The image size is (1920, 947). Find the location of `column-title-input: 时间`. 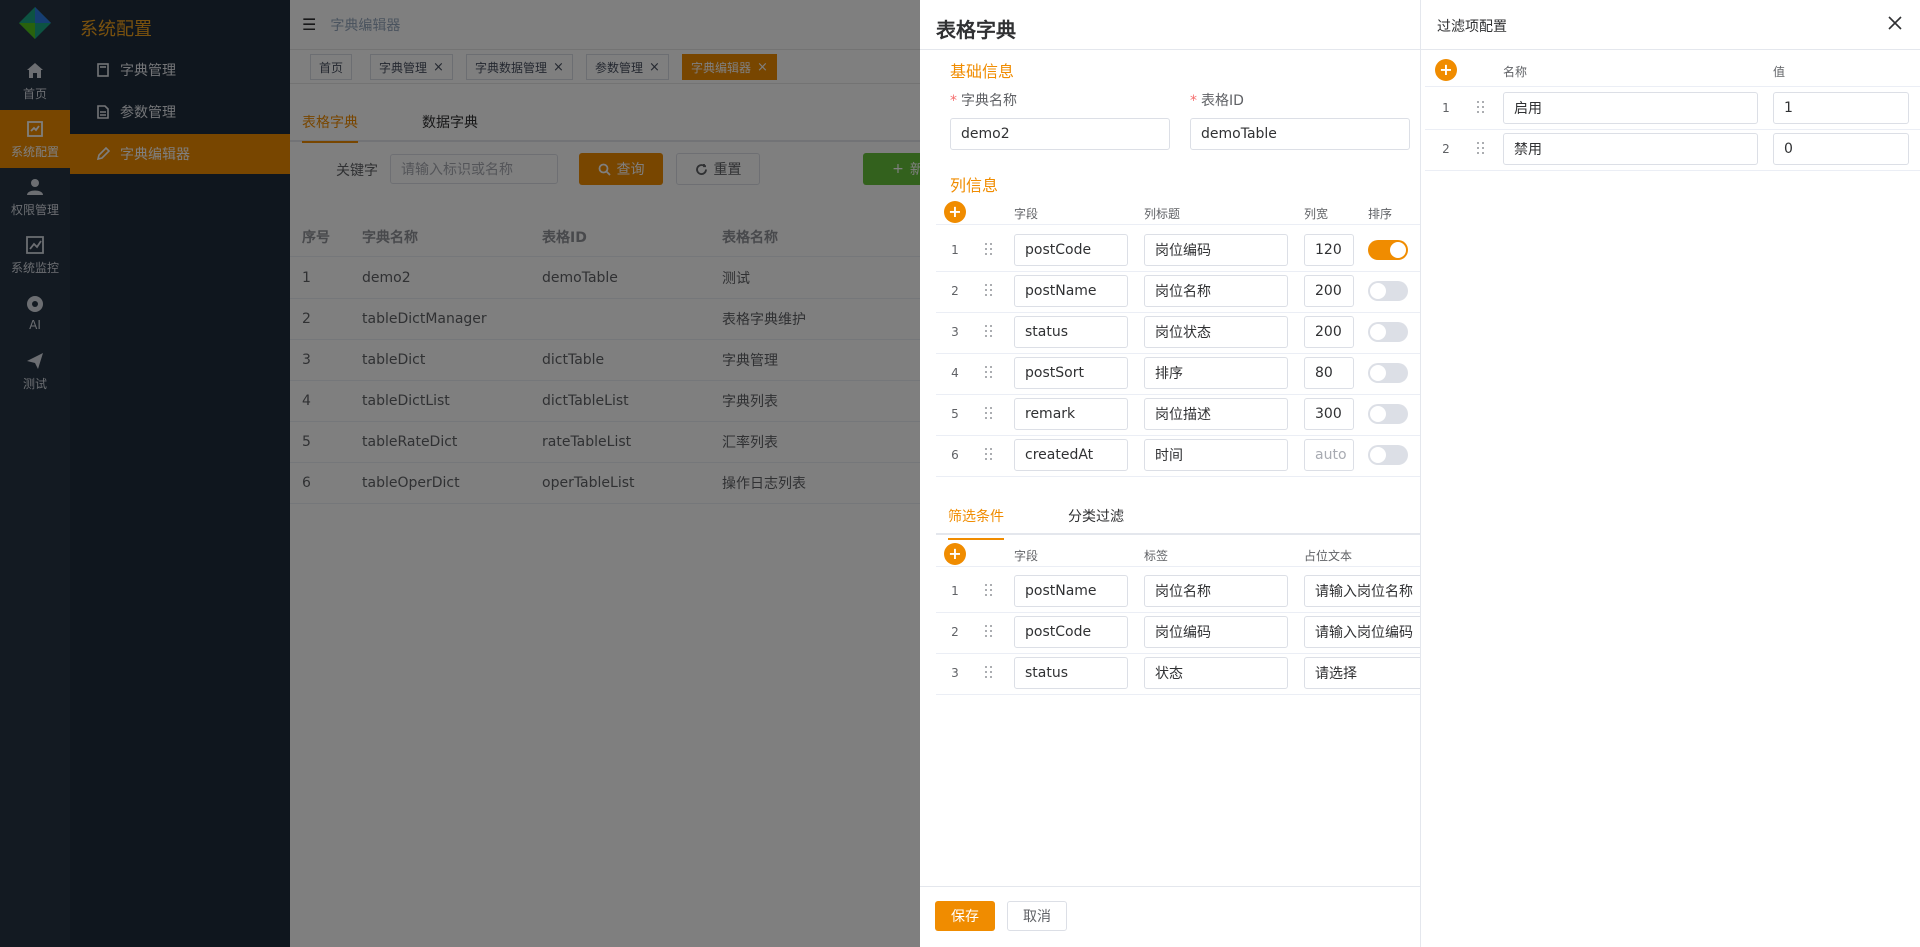

column-title-input: 时间 is located at coordinates (1216, 455).